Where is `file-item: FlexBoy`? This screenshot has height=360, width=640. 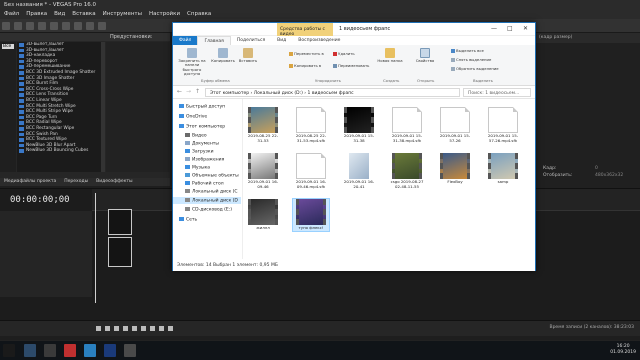 file-item: FlexBoy is located at coordinates (455, 169).